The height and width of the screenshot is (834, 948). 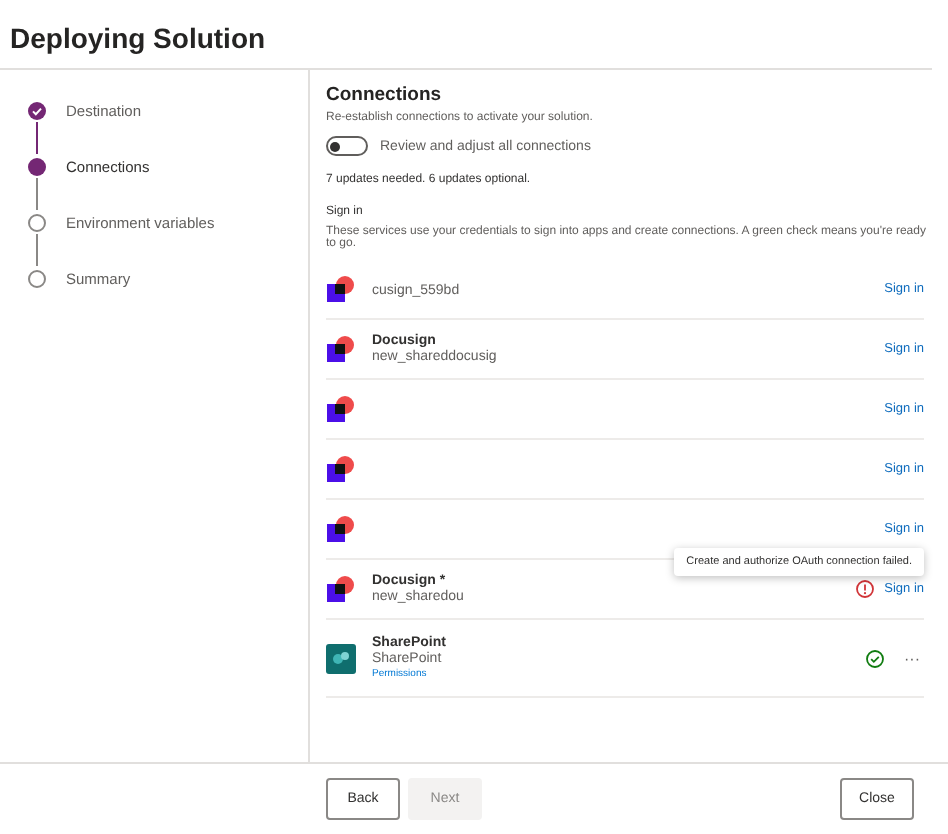 What do you see at coordinates (466, 35) in the screenshot?
I see `window-title: Deploying Solution` at bounding box center [466, 35].